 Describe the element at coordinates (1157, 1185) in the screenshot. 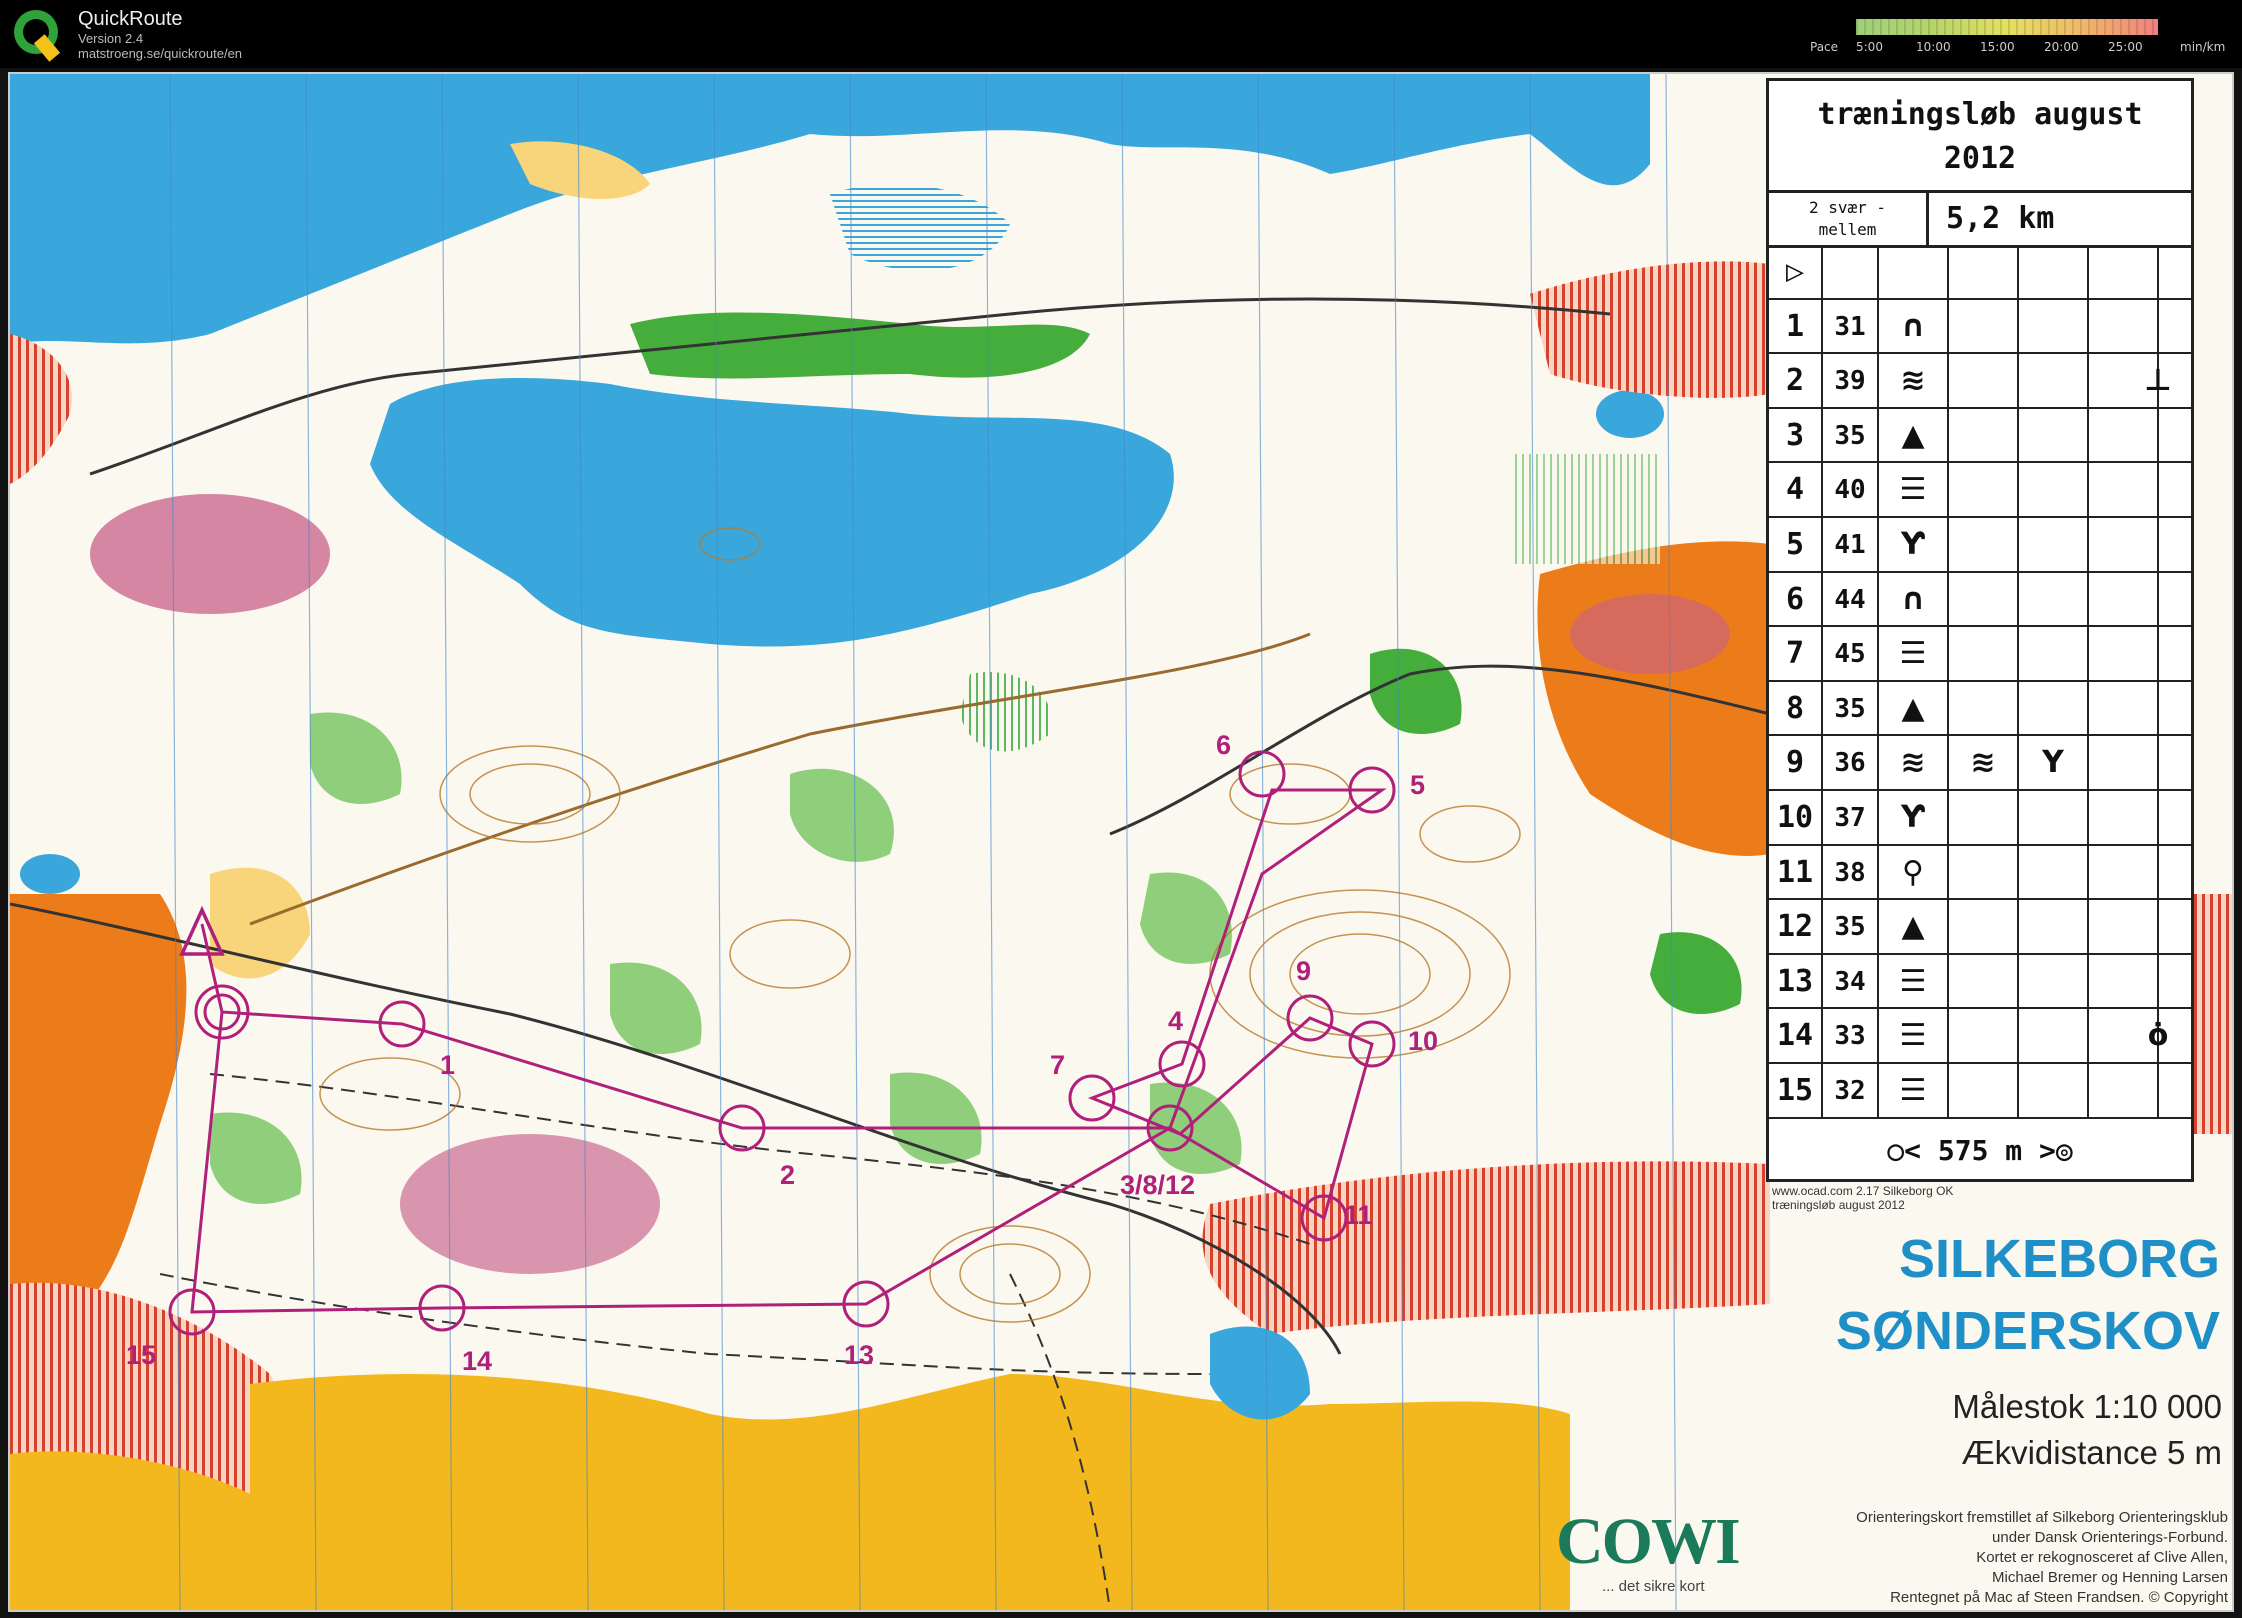

I see `control-label-3-8-12: 3/8/12` at that location.